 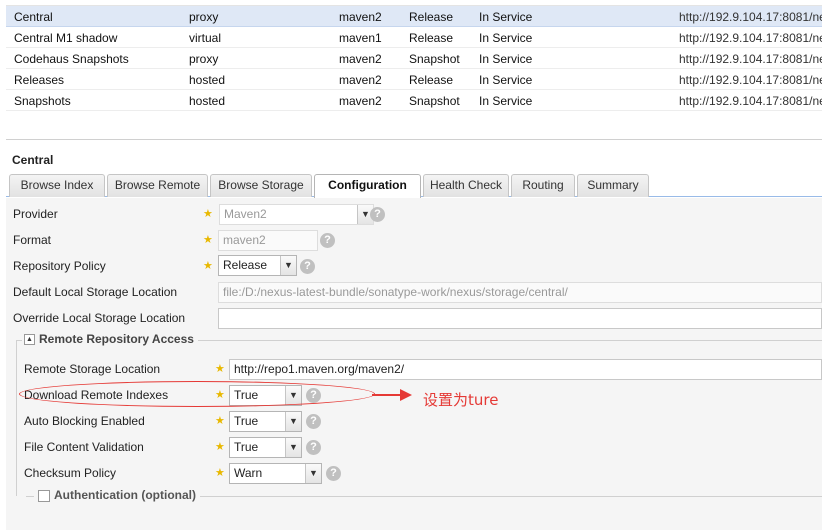 What do you see at coordinates (29, 340) in the screenshot?
I see `collapse-icon: ▲` at bounding box center [29, 340].